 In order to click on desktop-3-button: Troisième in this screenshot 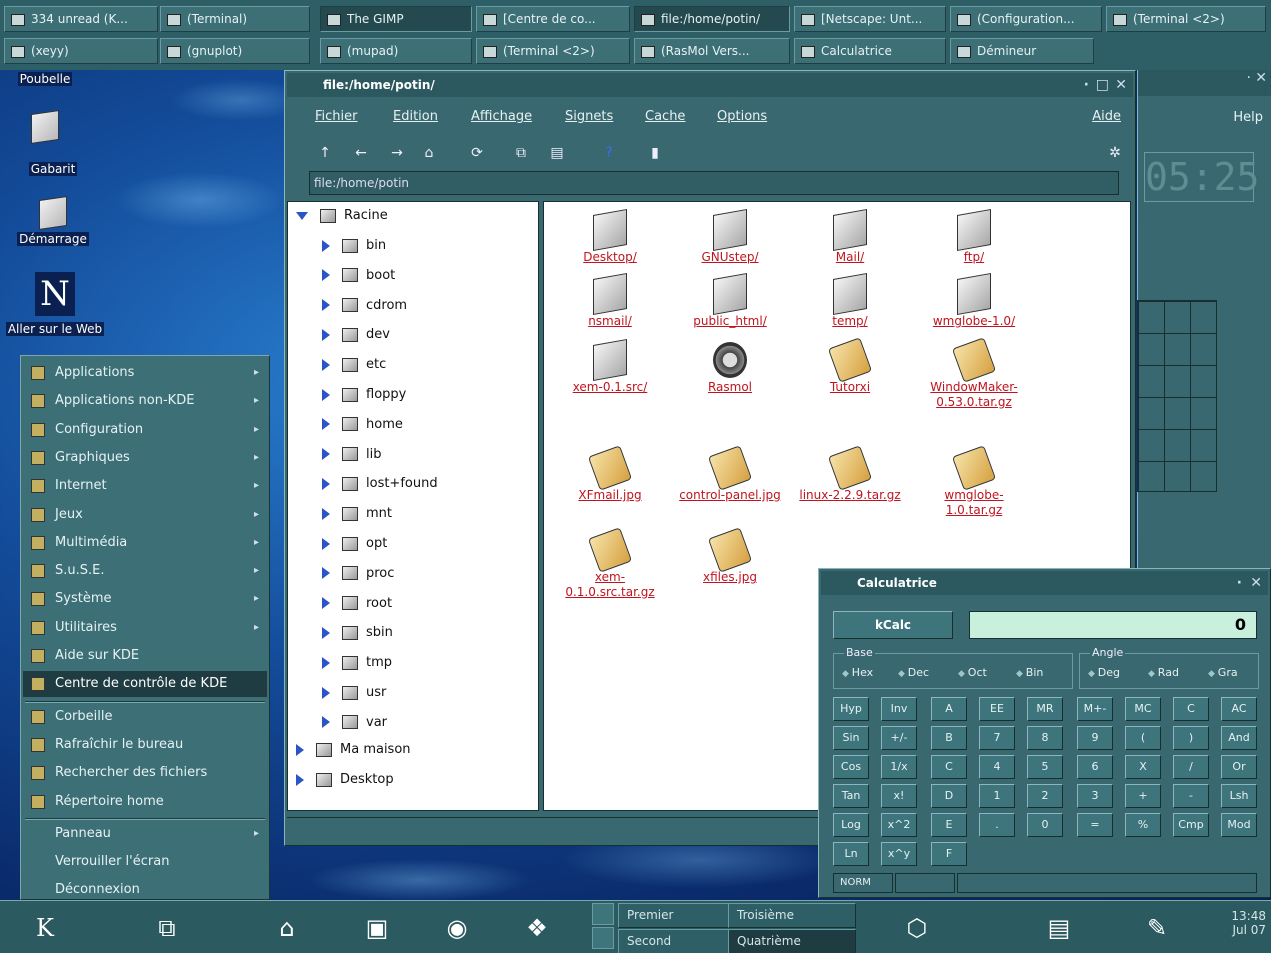, I will do `click(792, 915)`.